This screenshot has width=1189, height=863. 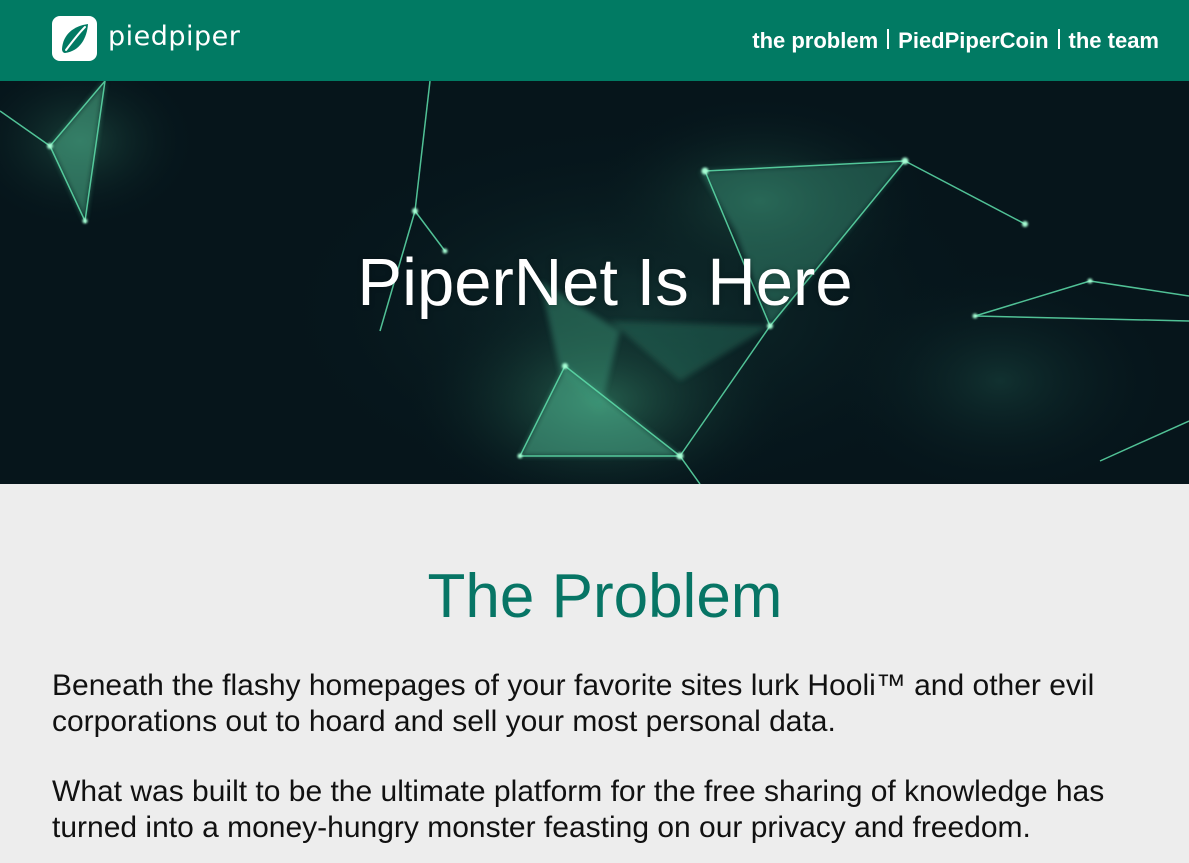 What do you see at coordinates (1114, 41) in the screenshot?
I see `nav-link-the-team: the team` at bounding box center [1114, 41].